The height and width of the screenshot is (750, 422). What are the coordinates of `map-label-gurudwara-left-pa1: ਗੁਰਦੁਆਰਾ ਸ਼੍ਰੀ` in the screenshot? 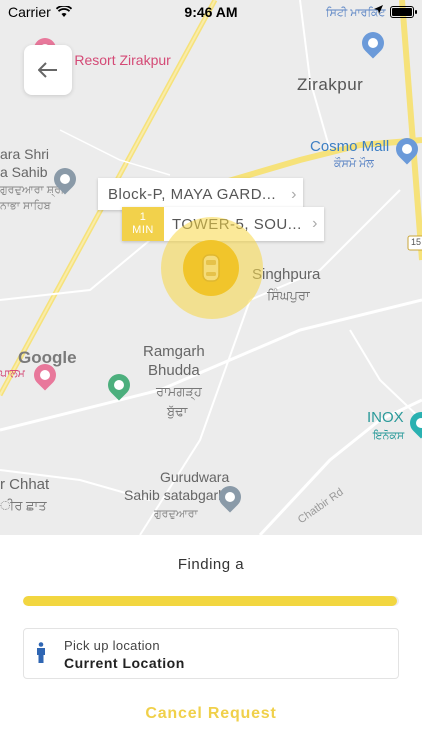 It's located at (32, 190).